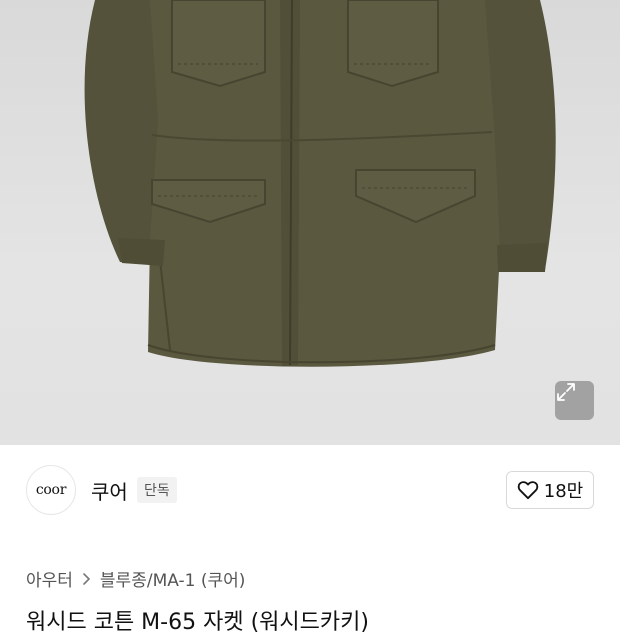 The height and width of the screenshot is (636, 620). I want to click on product-title: 워시드 코튼 M-65 자켓 (워시드카키), so click(197, 622).